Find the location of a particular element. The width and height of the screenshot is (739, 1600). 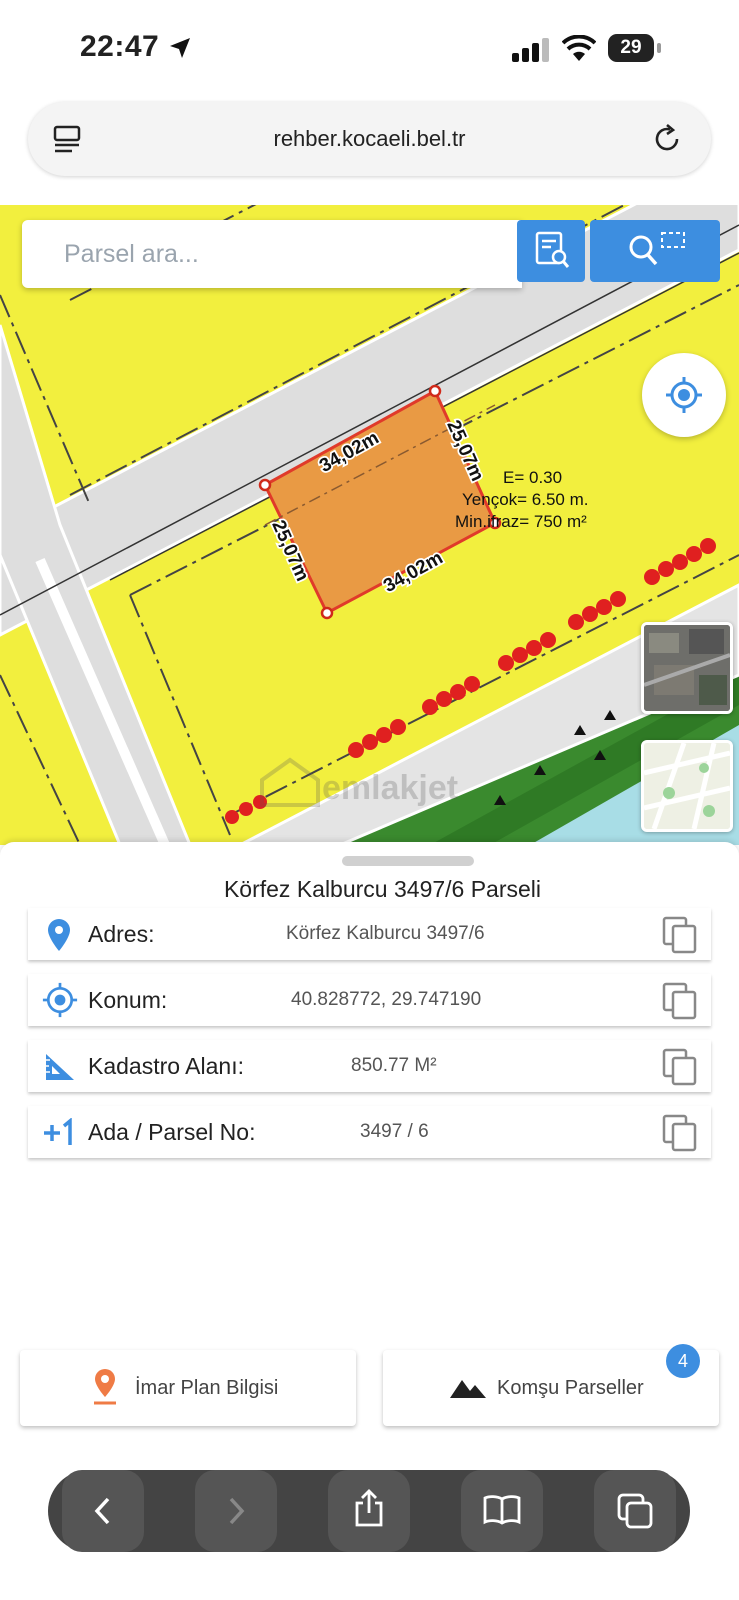

status-bar: 22:47 29 is located at coordinates (369, 50).